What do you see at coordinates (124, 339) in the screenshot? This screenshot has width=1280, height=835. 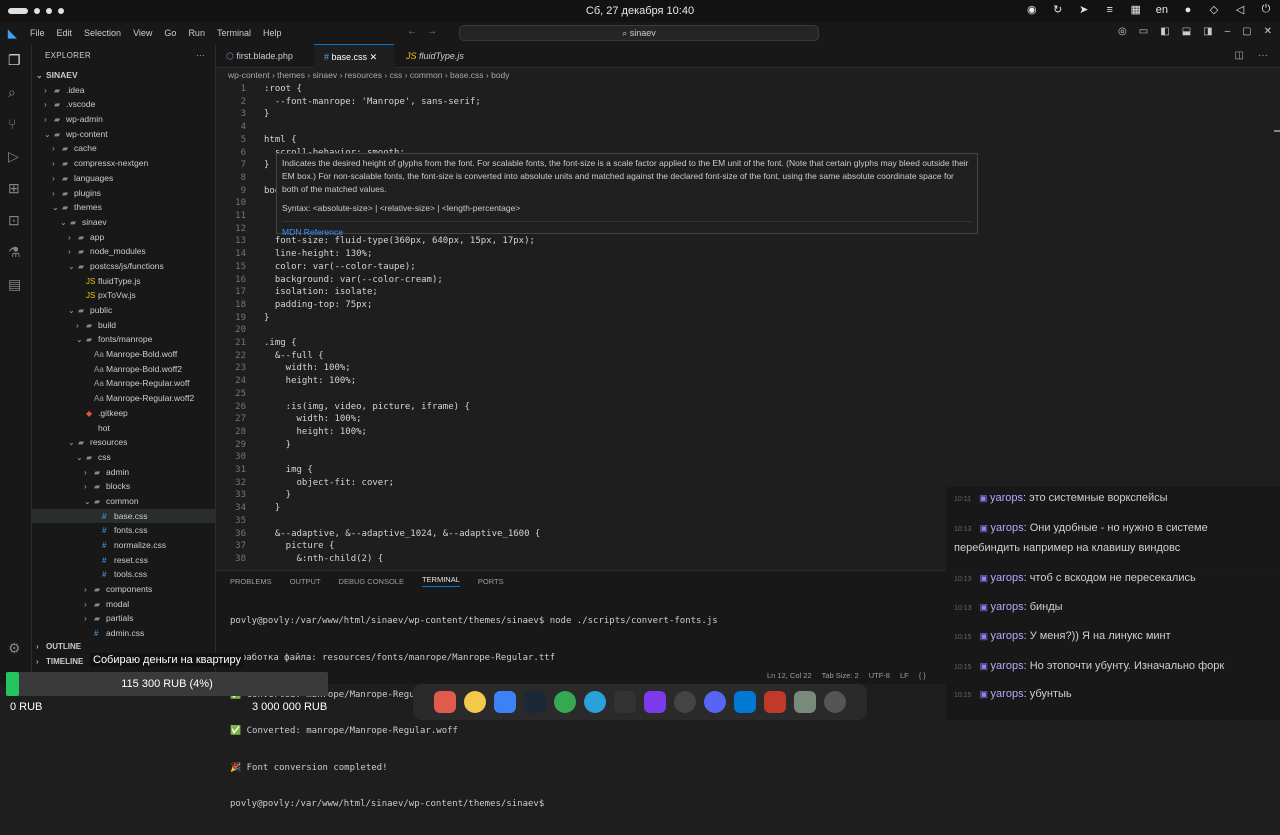 I see `tree-item: ⌄ ▰ fonts/manrope` at bounding box center [124, 339].